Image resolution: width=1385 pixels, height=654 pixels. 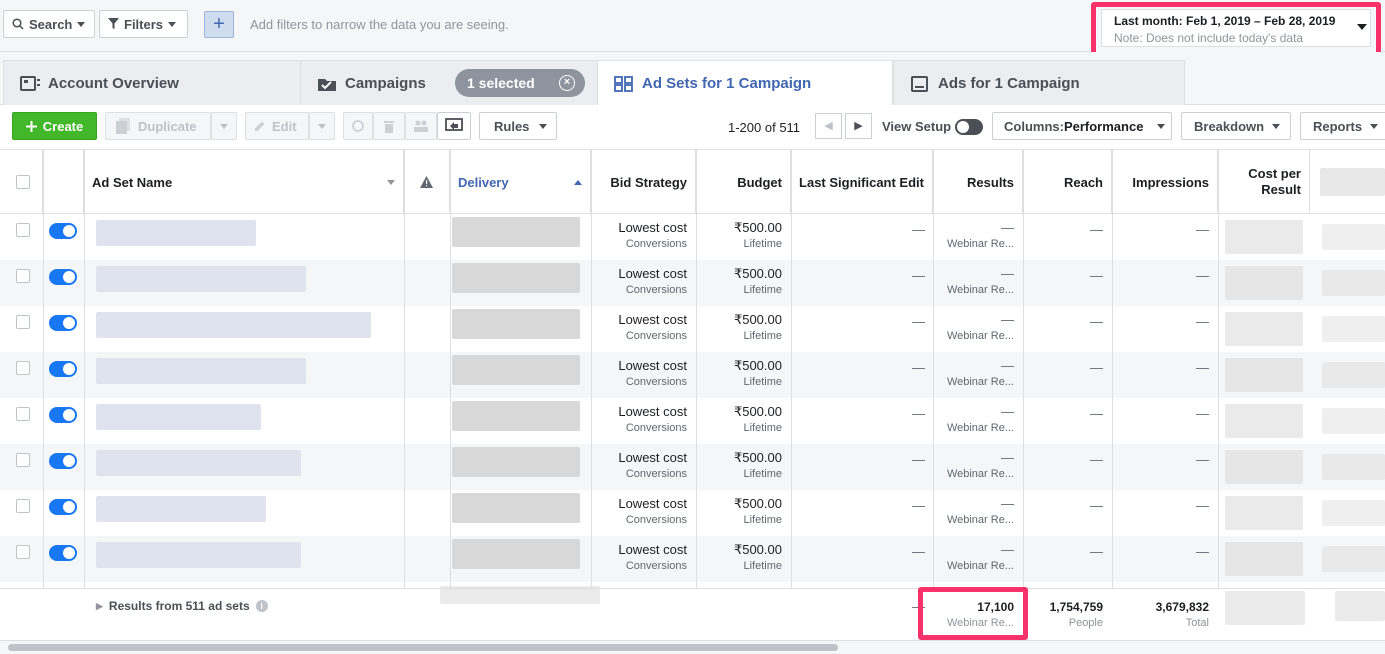 What do you see at coordinates (450, 395) in the screenshot?
I see `column-divider` at bounding box center [450, 395].